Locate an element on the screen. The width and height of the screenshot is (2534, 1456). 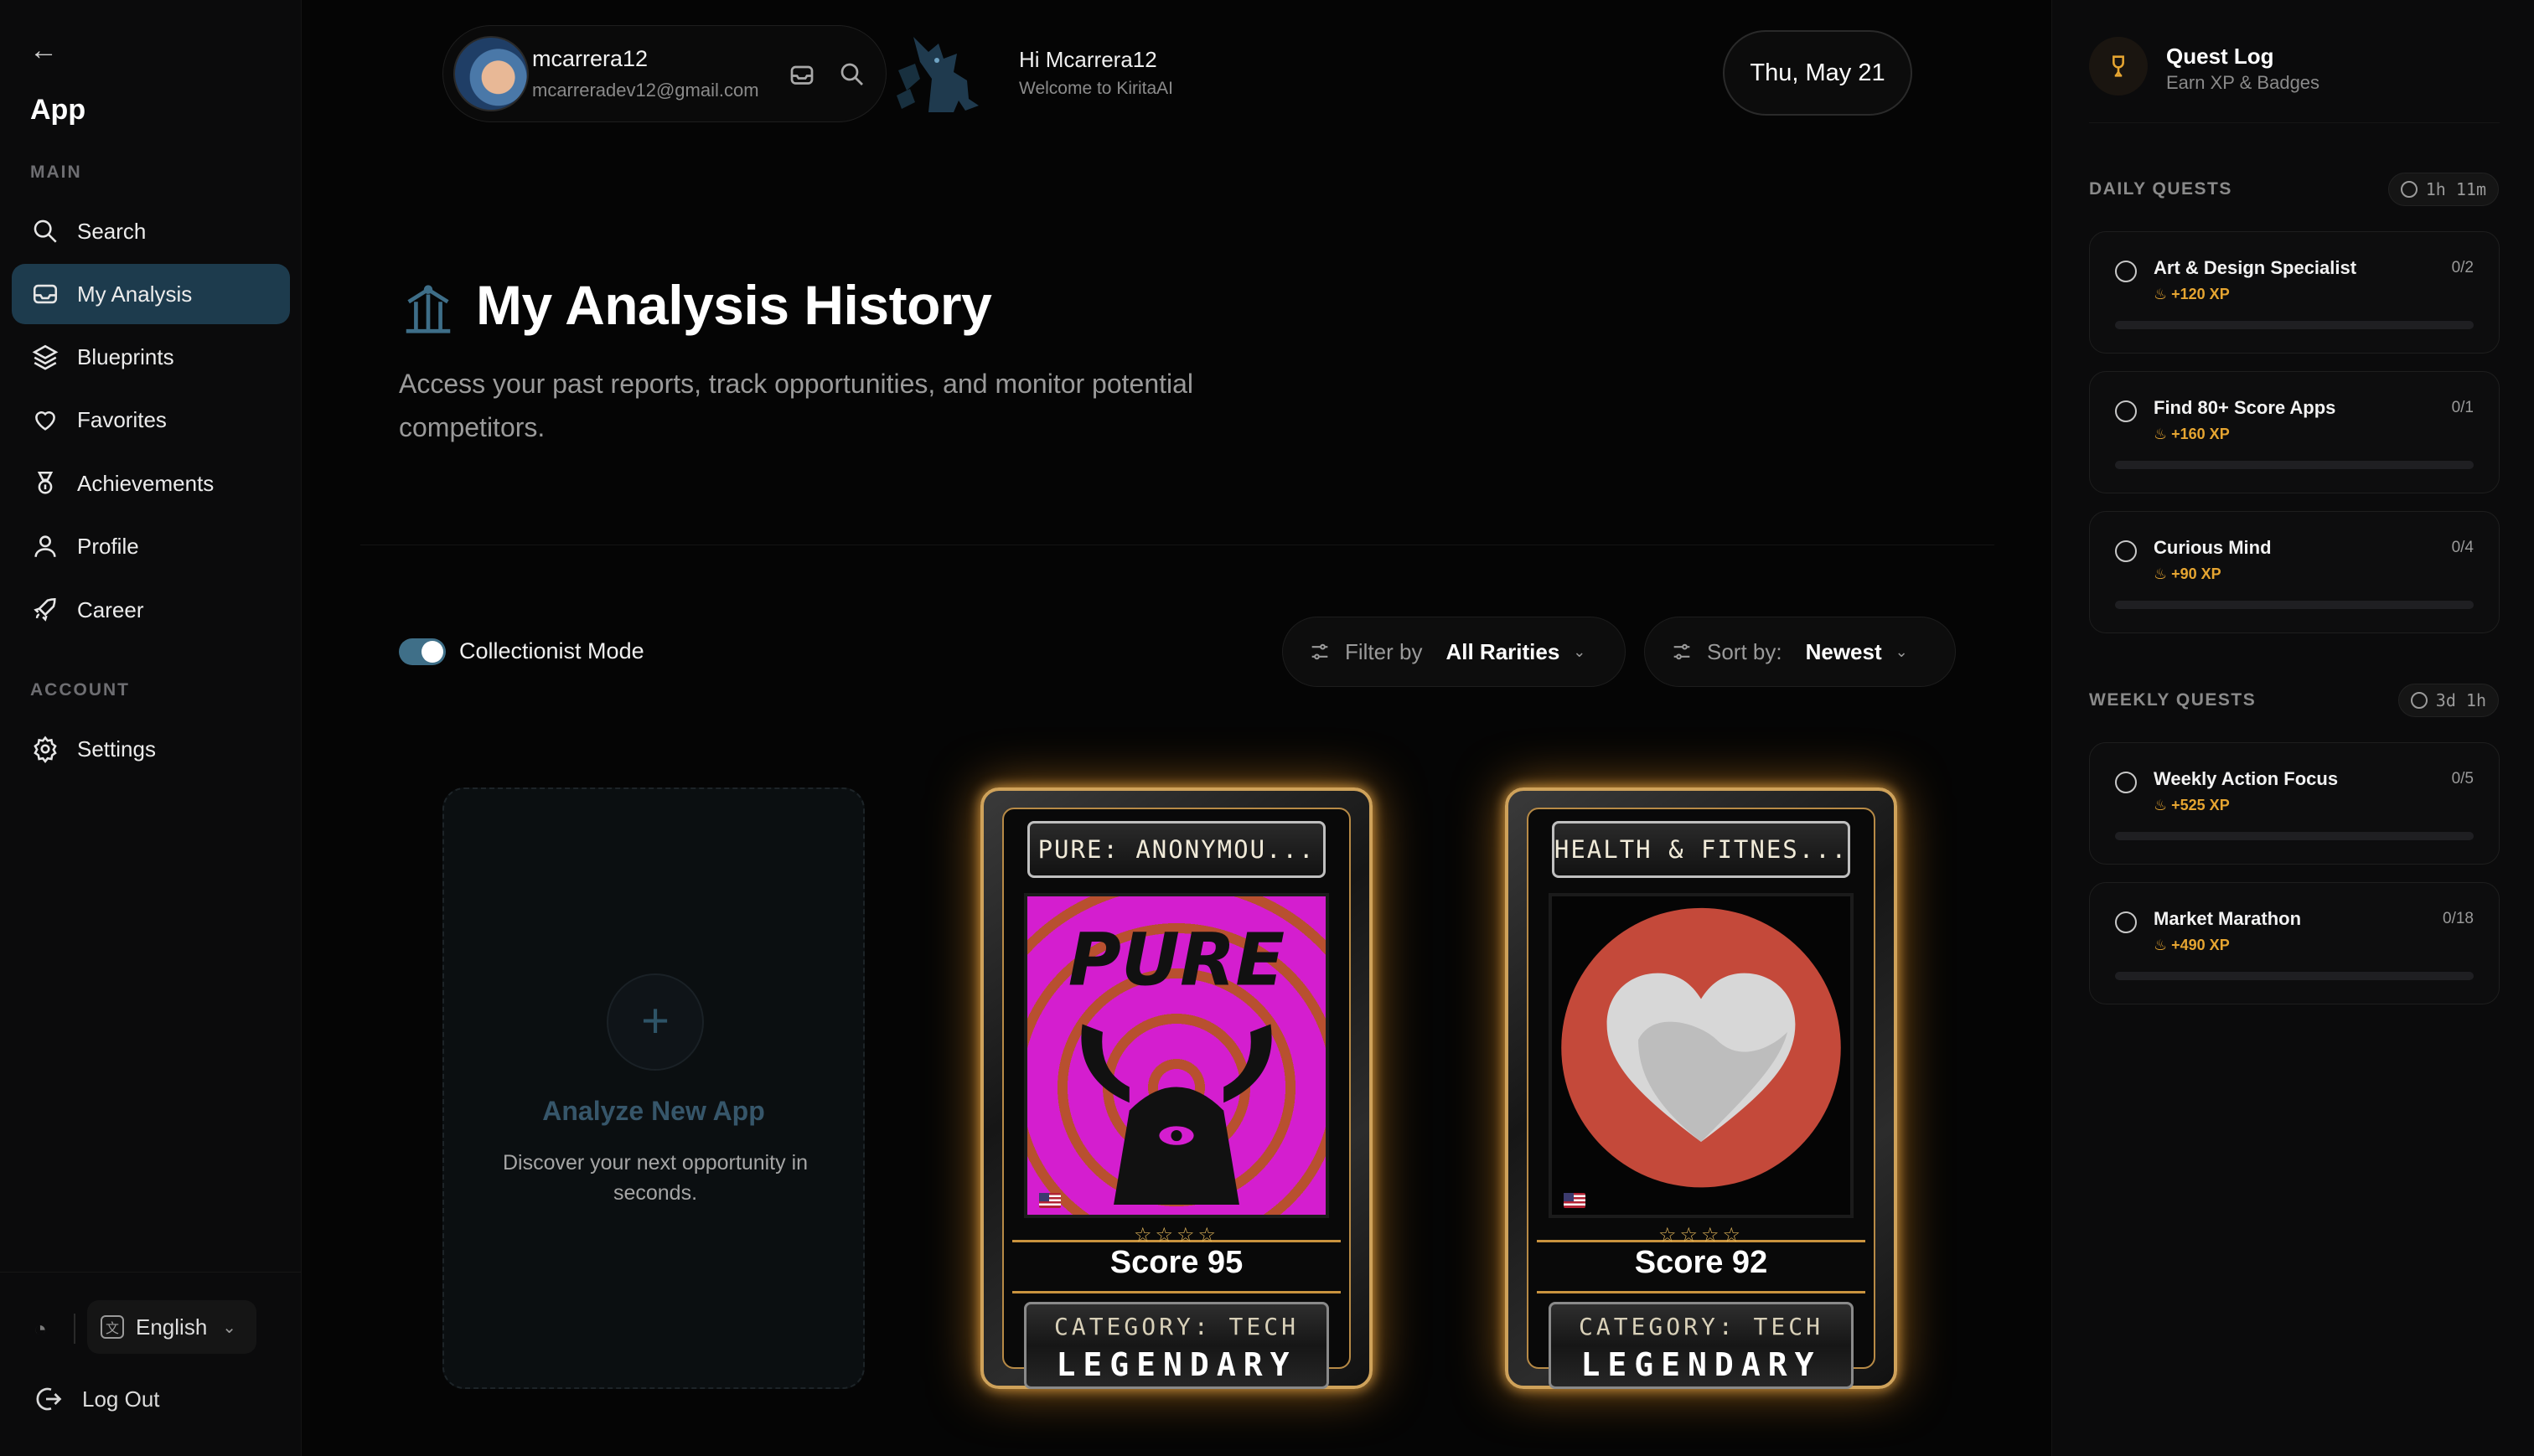
user-pill: mcarrera12 mcarreradev12@gmail.com is located at coordinates (664, 73).